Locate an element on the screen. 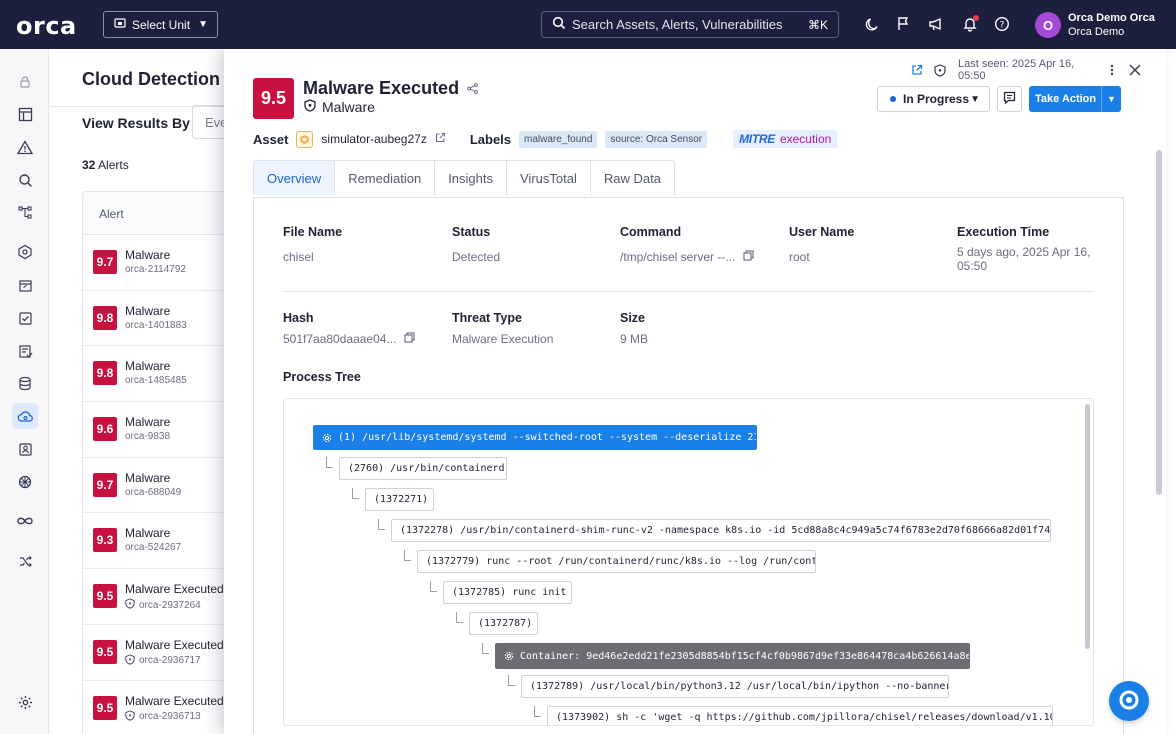  tab-overview: Overview is located at coordinates (295, 178).